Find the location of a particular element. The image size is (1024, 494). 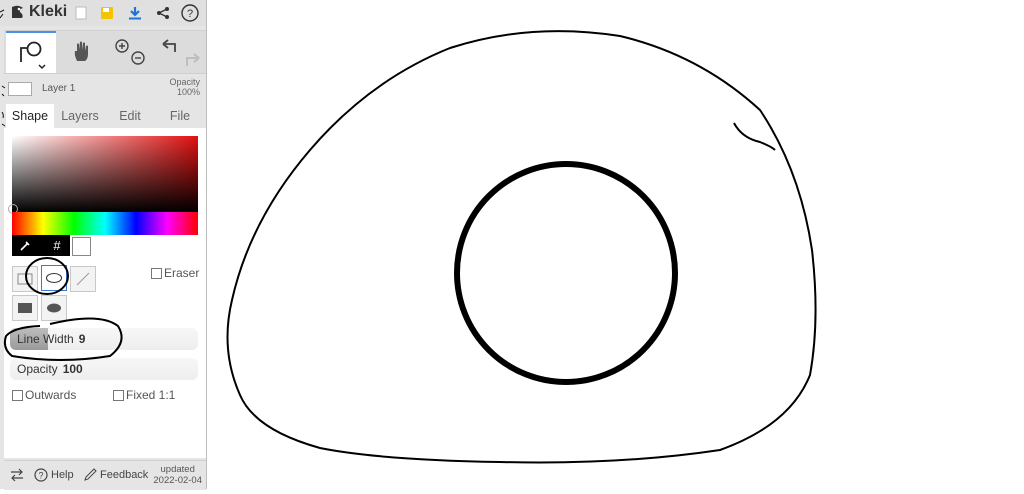

line-icon is located at coordinates (83, 279).